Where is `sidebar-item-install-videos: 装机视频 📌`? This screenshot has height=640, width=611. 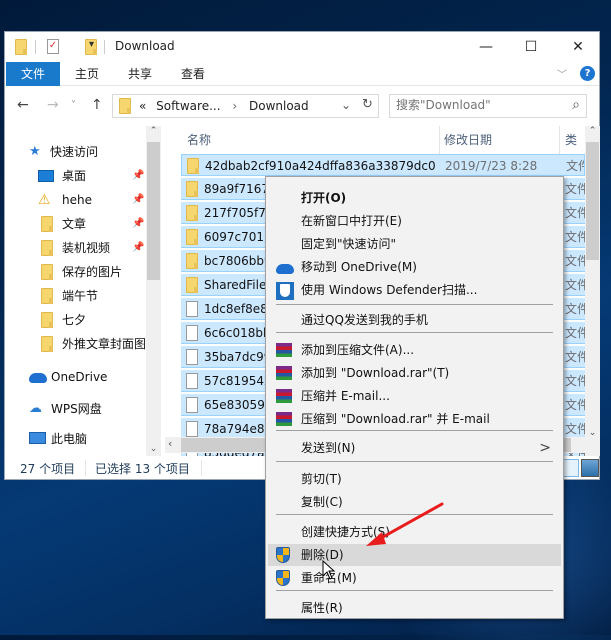
sidebar-item-install-videos: 装机视频 📌 is located at coordinates (75, 248).